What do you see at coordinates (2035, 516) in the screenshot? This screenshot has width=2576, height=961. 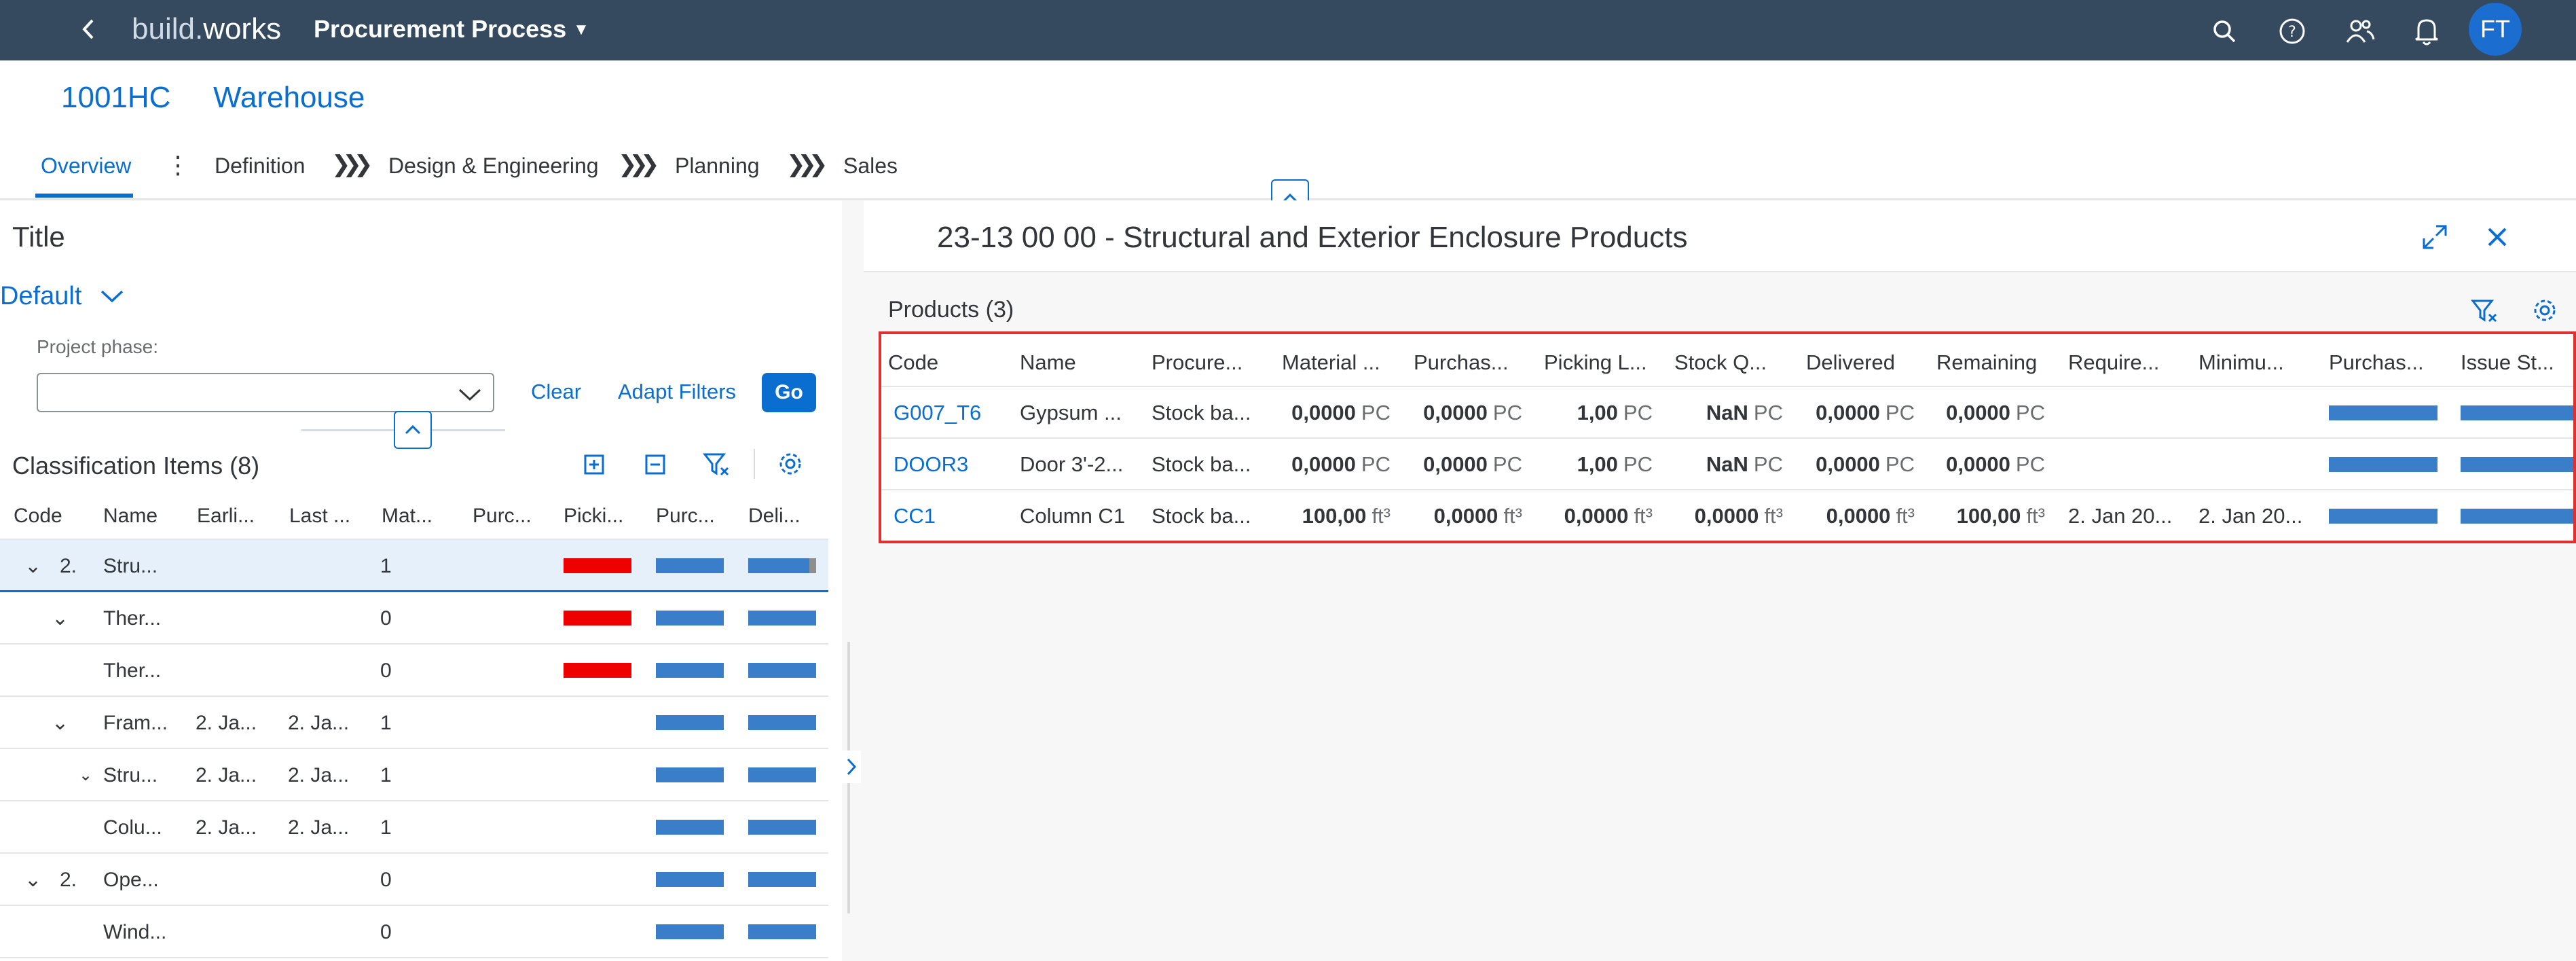 I see `product-unit: ft³` at bounding box center [2035, 516].